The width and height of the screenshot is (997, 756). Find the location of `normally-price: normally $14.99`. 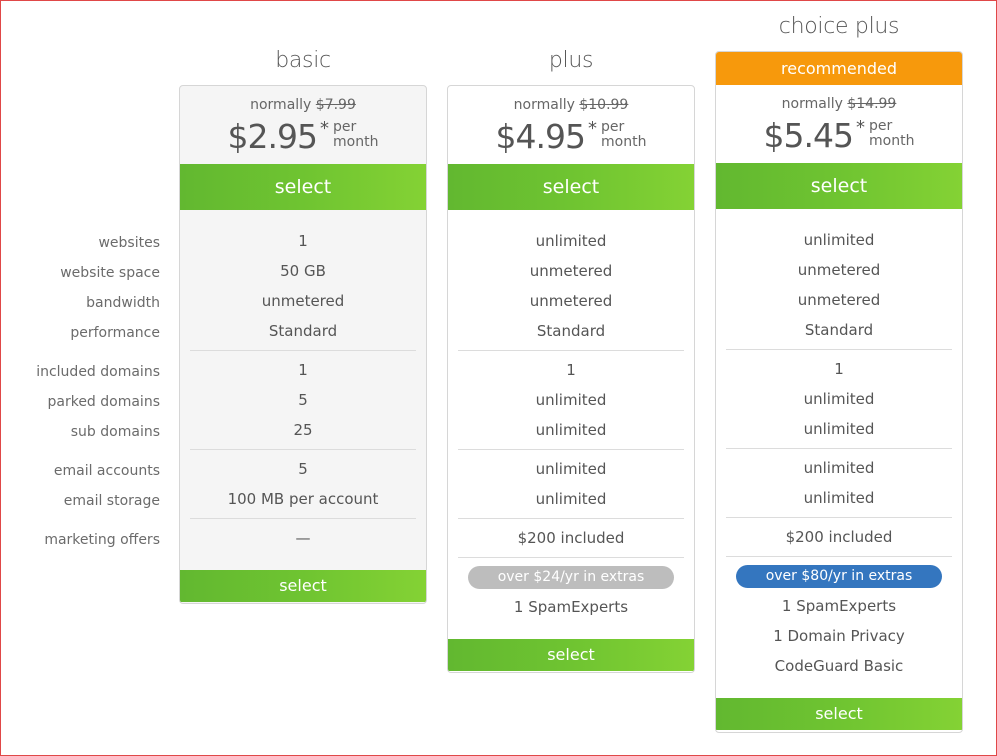

normally-price: normally $14.99 is located at coordinates (839, 104).